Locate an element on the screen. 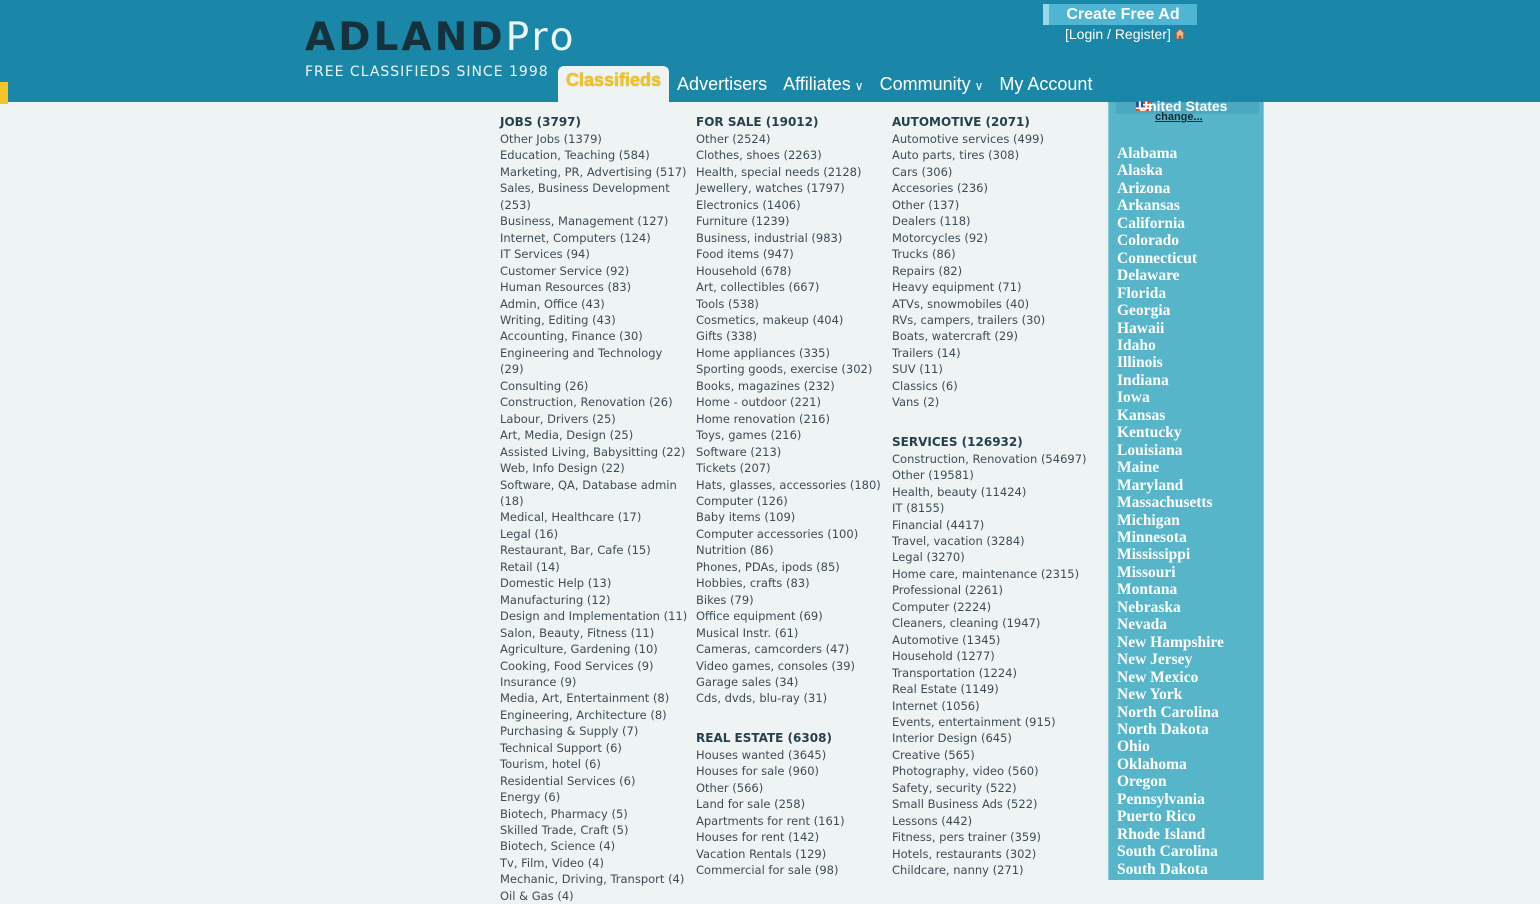 Image resolution: width=1540 pixels, height=904 pixels. subcategory-link: Salon, Beauty, Fitness (11) is located at coordinates (594, 633).